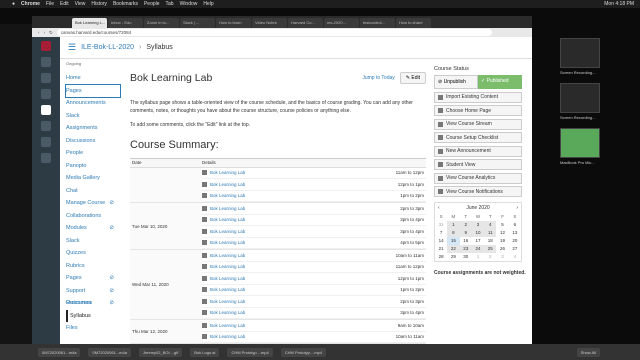 Image resolution: width=640 pixels, height=360 pixels. I want to click on nav-media-gallery: Media Gallery, so click(93, 178).